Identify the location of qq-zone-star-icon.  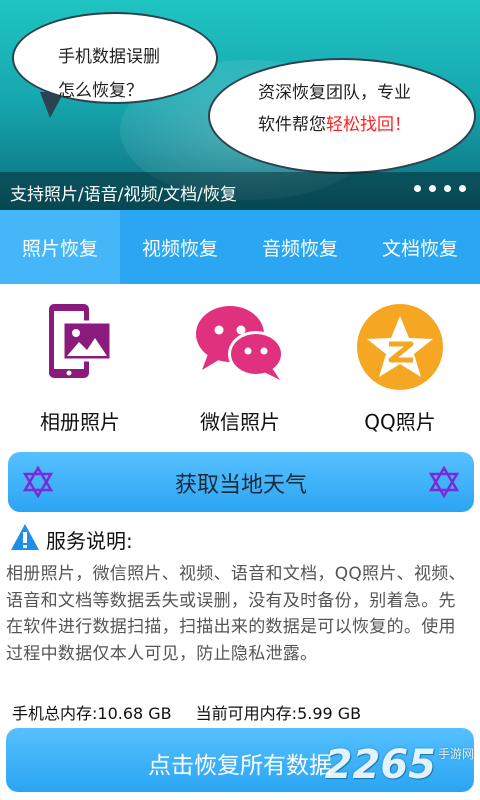
(400, 349).